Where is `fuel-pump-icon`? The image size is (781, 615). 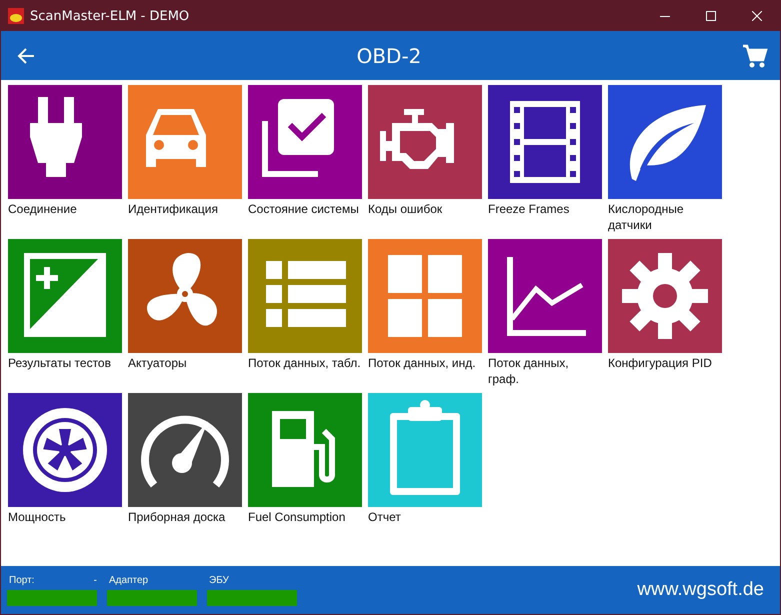
fuel-pump-icon is located at coordinates (303, 449).